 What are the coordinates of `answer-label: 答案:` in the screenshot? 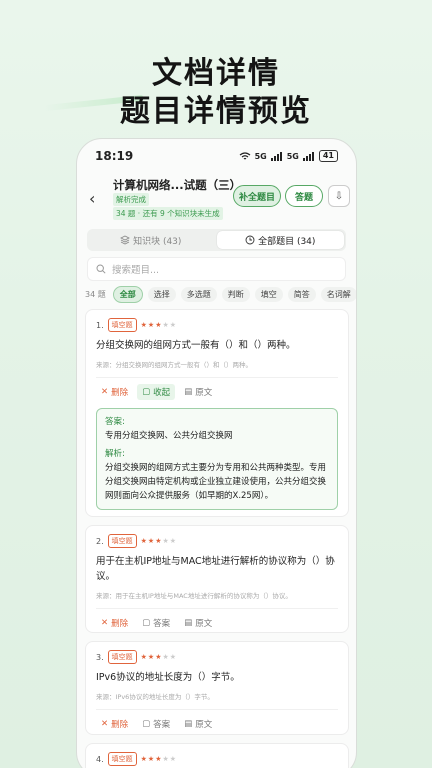 It's located at (115, 422).